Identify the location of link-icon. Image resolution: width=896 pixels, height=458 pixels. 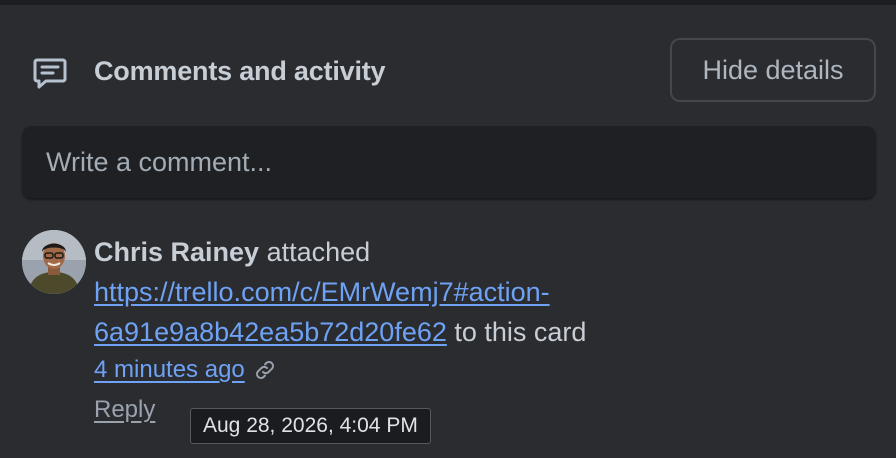
(265, 370).